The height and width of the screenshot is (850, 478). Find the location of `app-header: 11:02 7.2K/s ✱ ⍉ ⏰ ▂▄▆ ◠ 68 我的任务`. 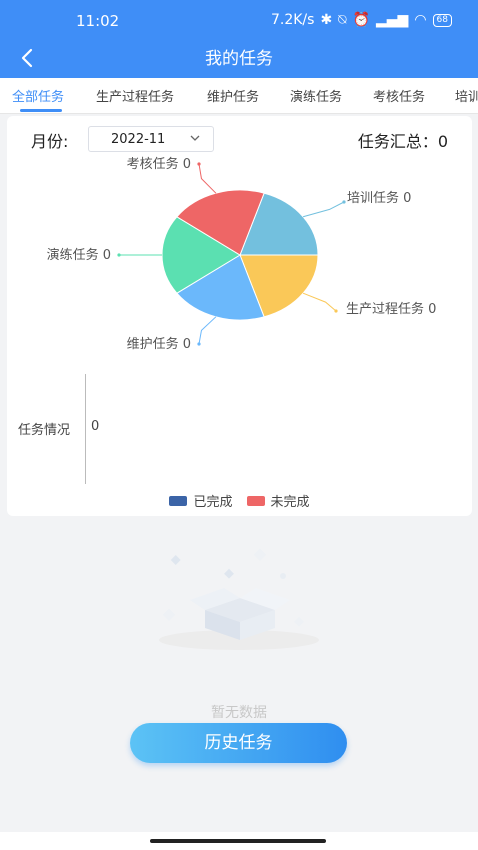

app-header: 11:02 7.2K/s ✱ ⍉ ⏰ ▂▄▆ ◠ 68 我的任务 is located at coordinates (239, 39).